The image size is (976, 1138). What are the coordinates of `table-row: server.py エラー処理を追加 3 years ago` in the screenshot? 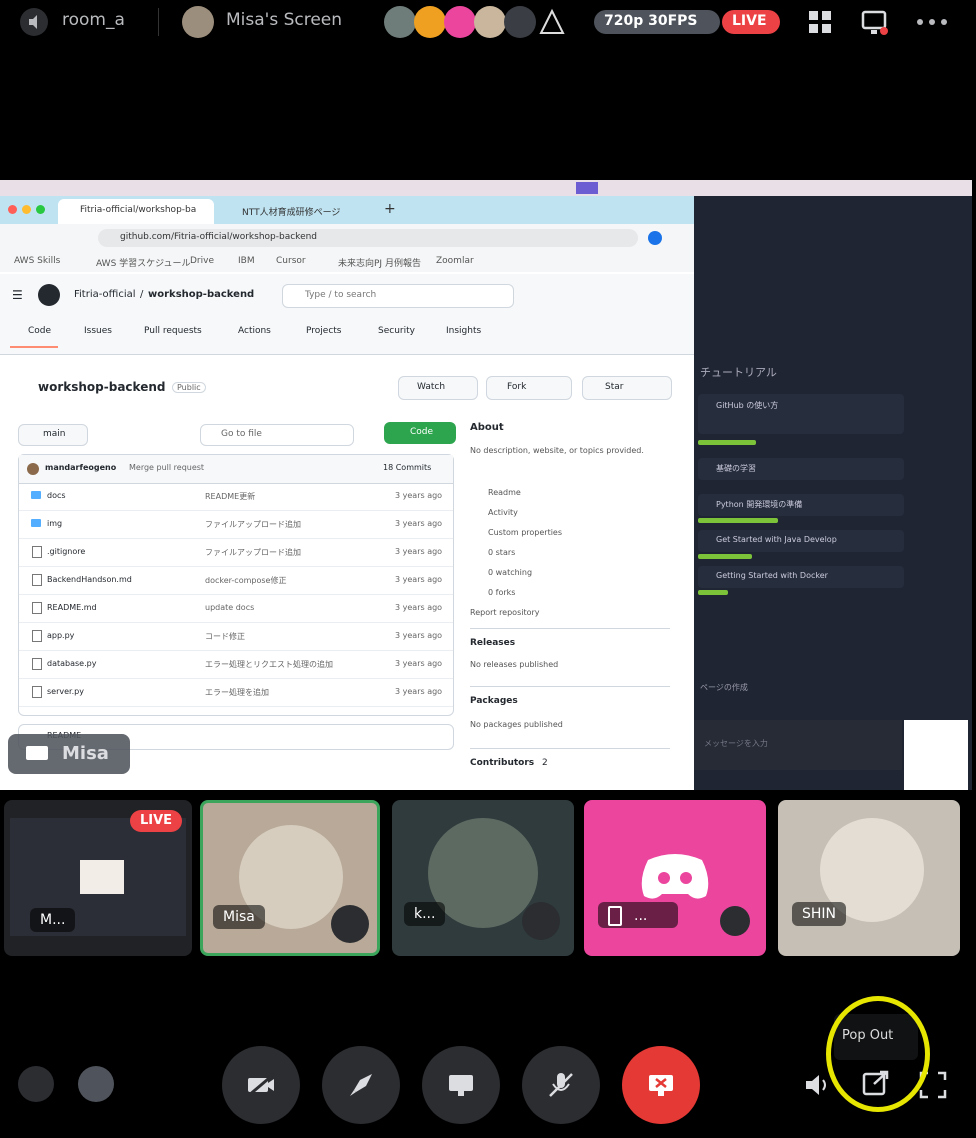 It's located at (236, 693).